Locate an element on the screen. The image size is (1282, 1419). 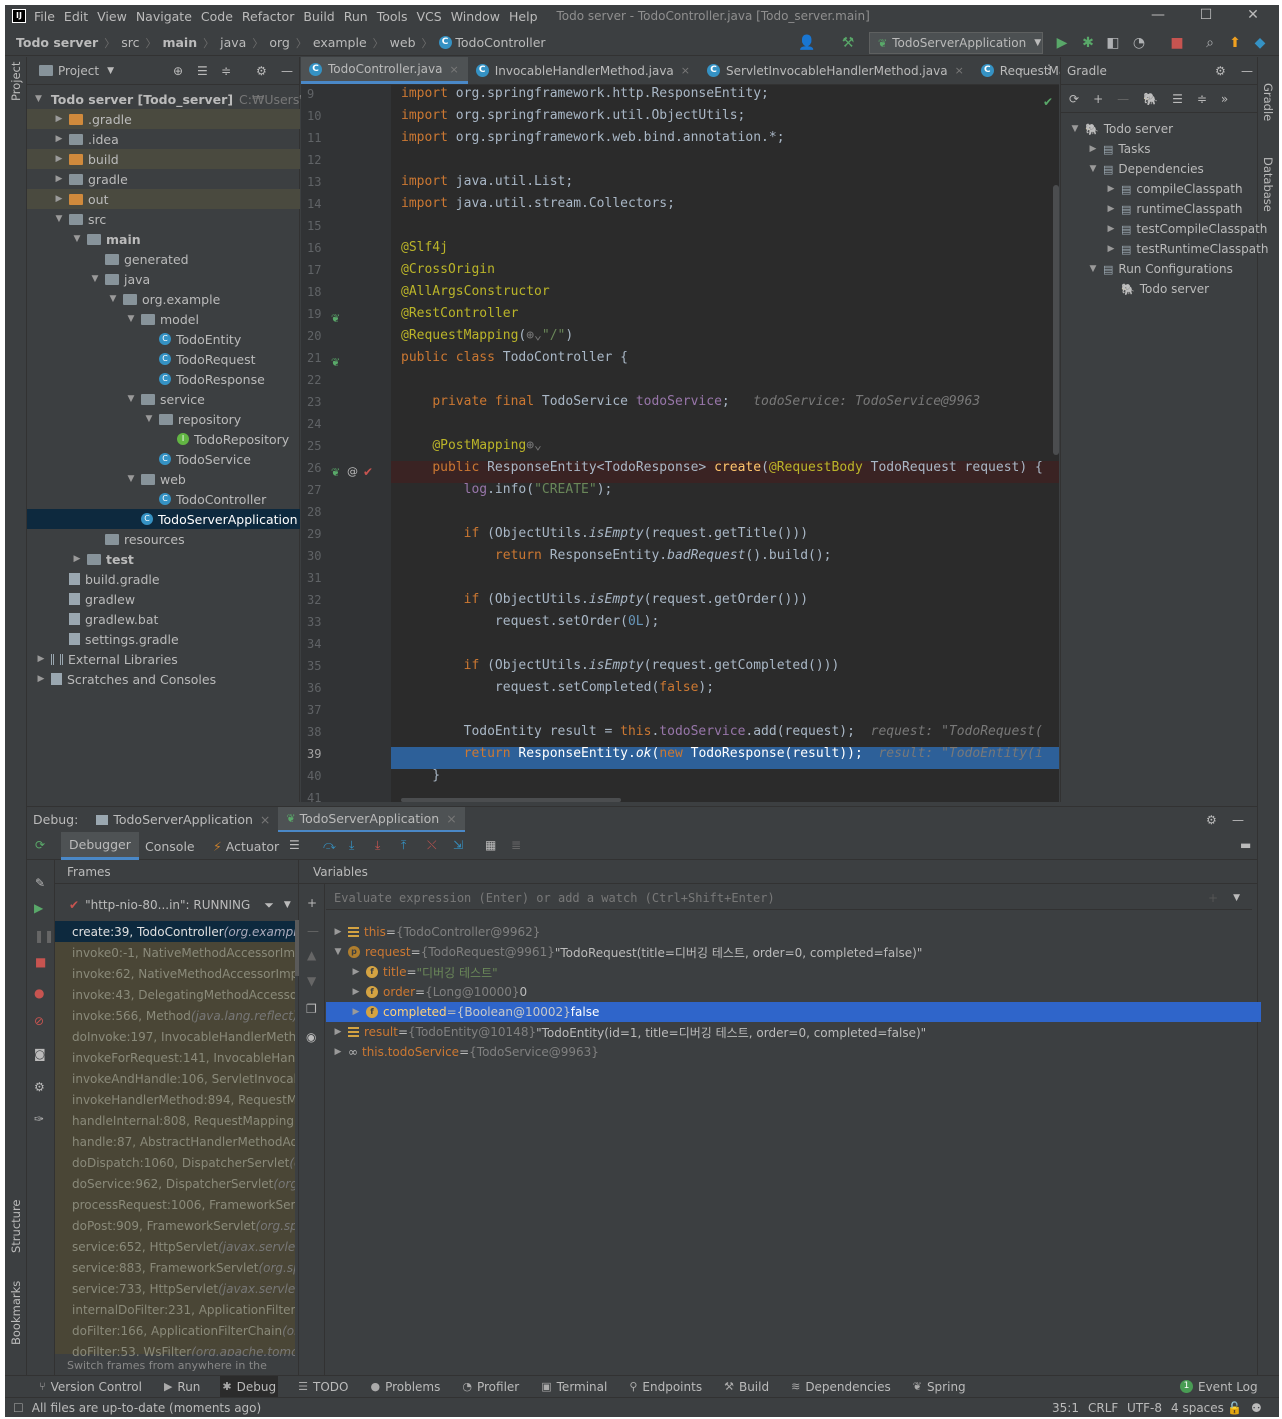
lock-icon: 🔓 is located at coordinates (1234, 1408).